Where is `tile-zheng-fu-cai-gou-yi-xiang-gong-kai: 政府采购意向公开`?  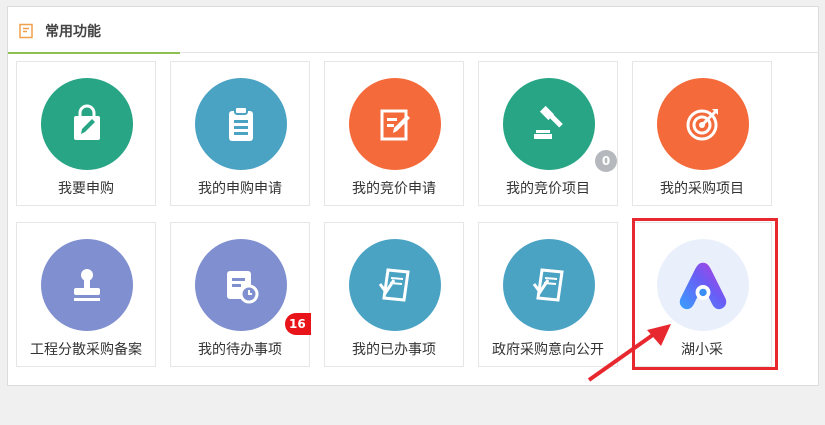
tile-zheng-fu-cai-gou-yi-xiang-gong-kai: 政府采购意向公开 is located at coordinates (548, 294).